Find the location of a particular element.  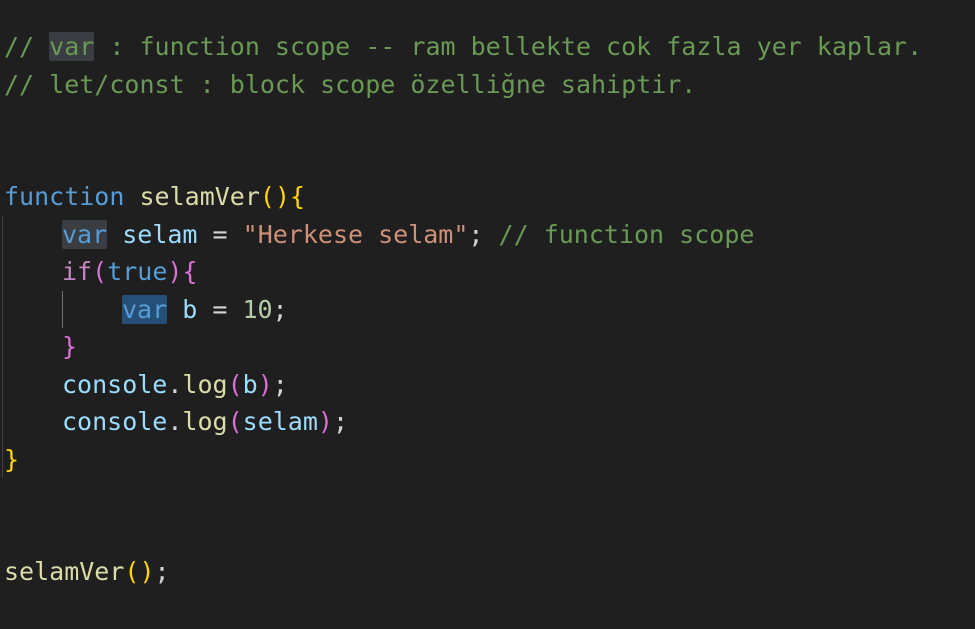

log2-semi: ; is located at coordinates (340, 421).